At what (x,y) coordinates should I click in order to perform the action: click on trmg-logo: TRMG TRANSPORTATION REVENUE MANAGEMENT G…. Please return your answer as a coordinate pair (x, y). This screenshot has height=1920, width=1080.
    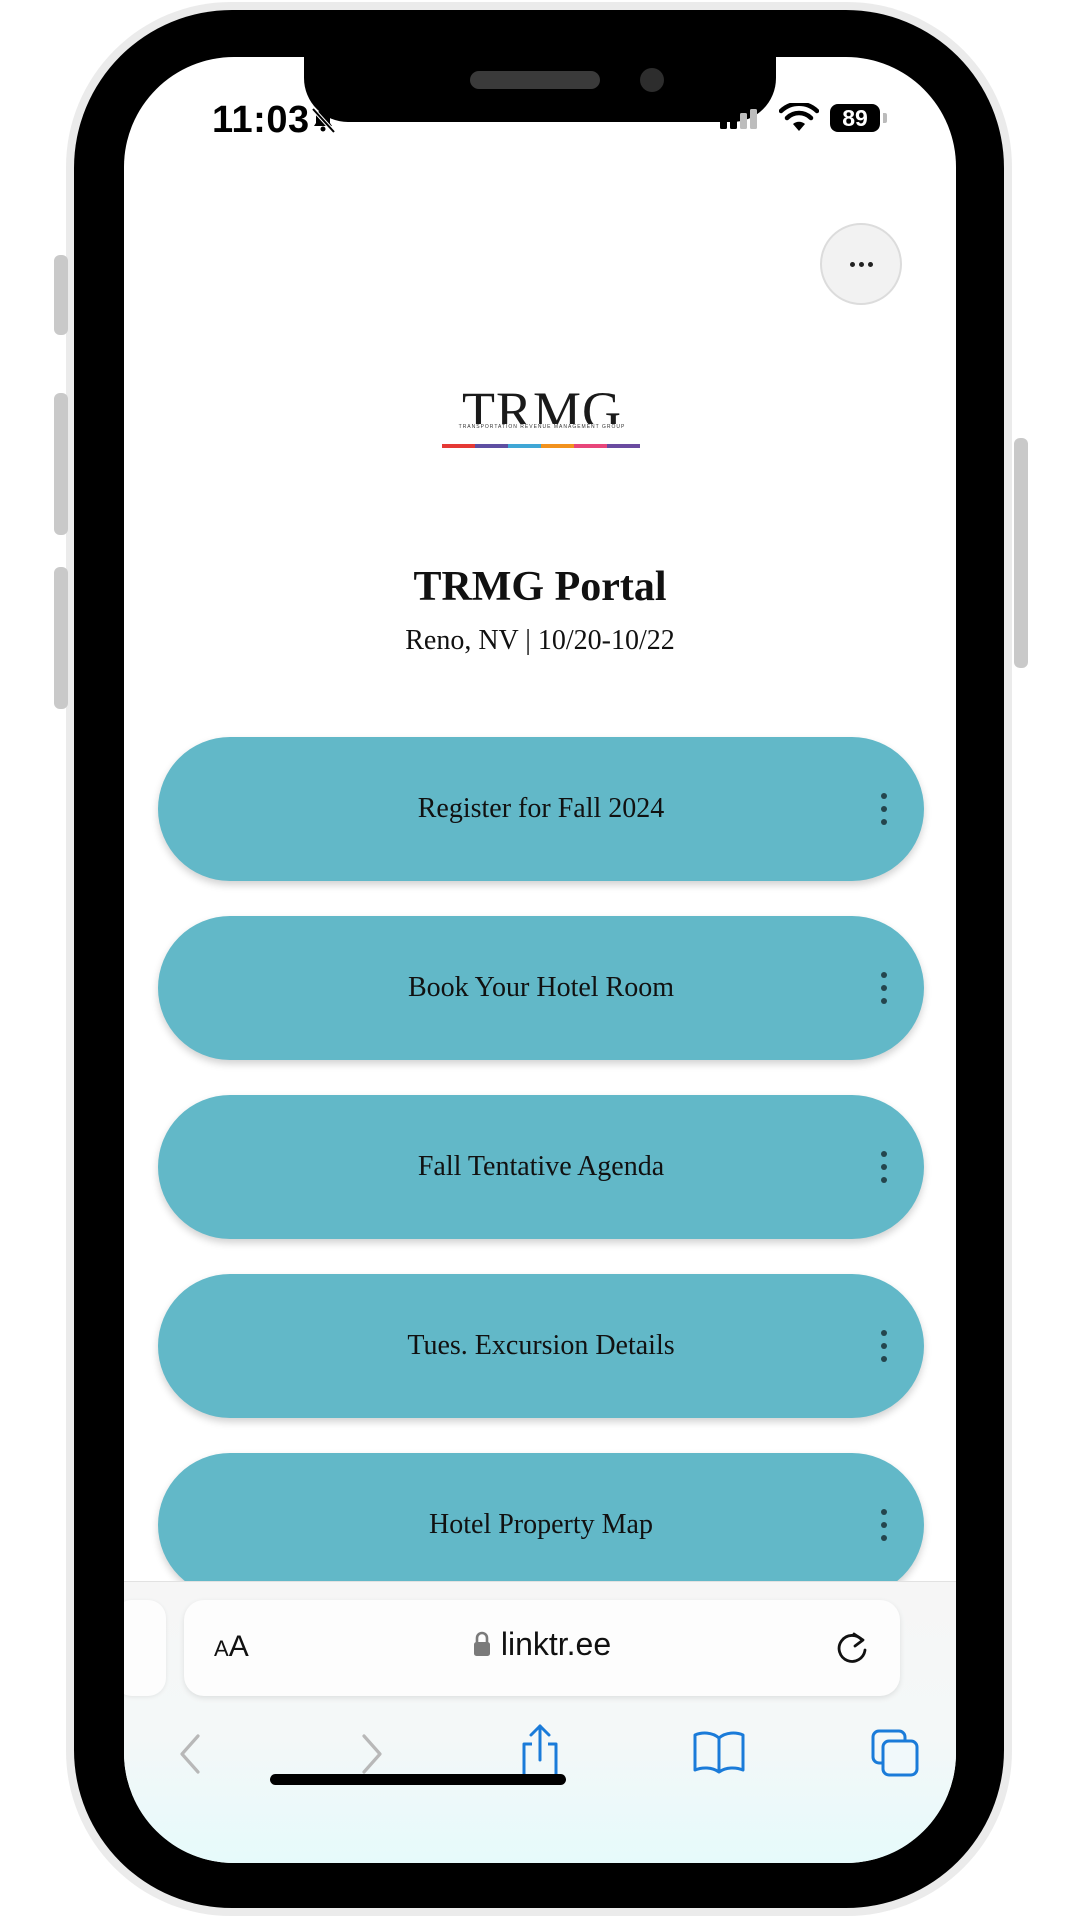
    Looking at the image, I should click on (542, 416).